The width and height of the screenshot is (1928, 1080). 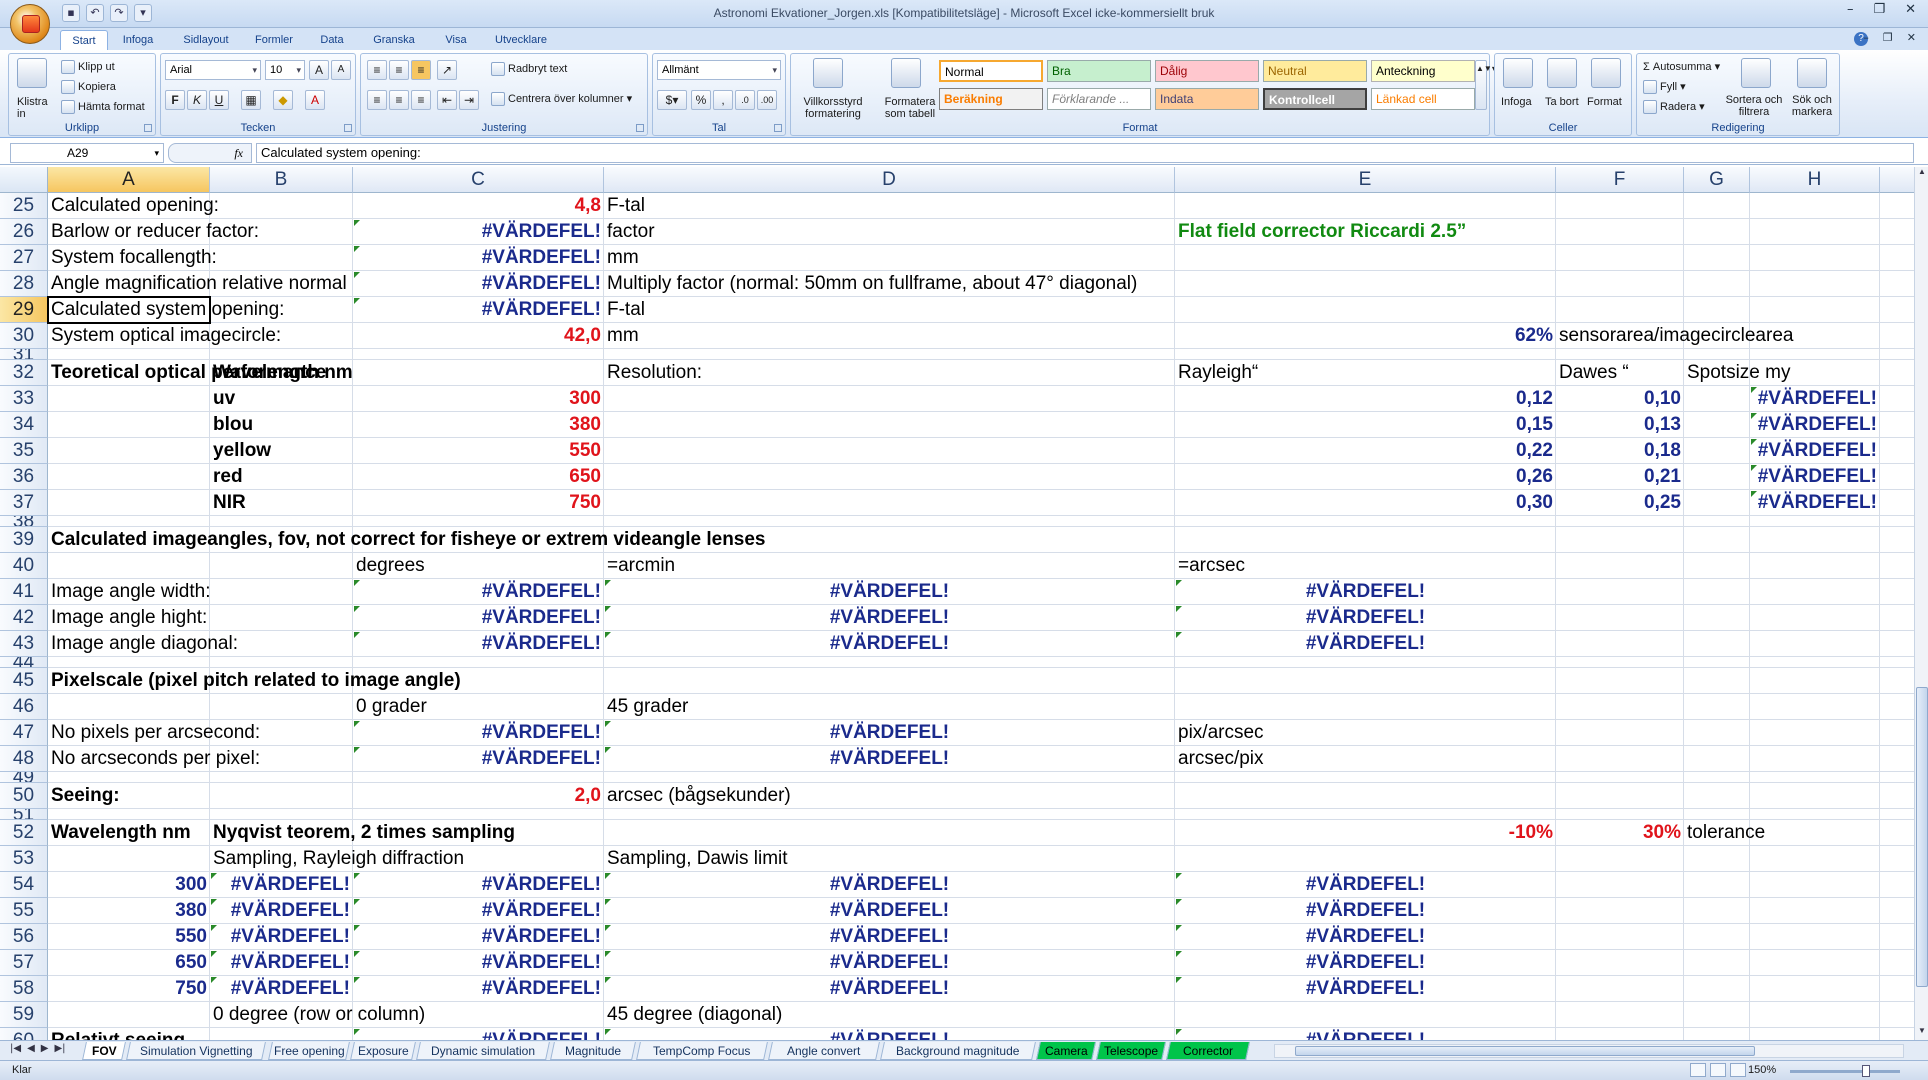 What do you see at coordinates (1888, 37) in the screenshot?
I see `wb-restore-icon: ❐` at bounding box center [1888, 37].